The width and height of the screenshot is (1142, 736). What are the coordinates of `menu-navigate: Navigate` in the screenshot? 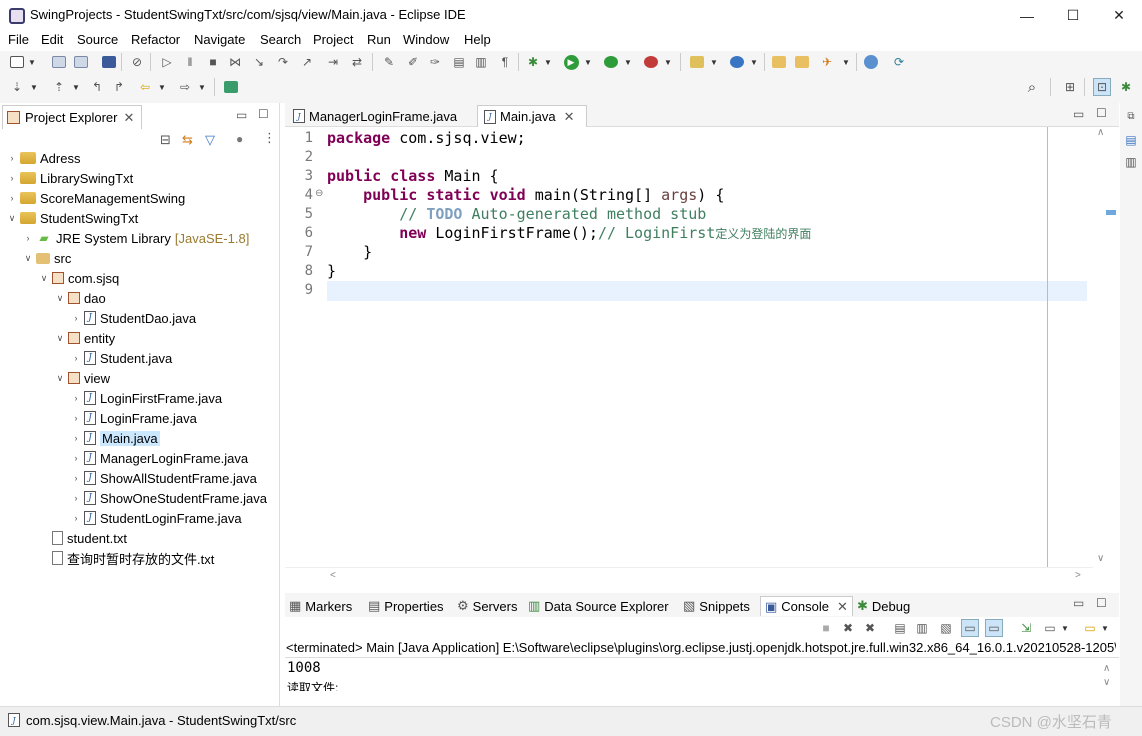 It's located at (219, 39).